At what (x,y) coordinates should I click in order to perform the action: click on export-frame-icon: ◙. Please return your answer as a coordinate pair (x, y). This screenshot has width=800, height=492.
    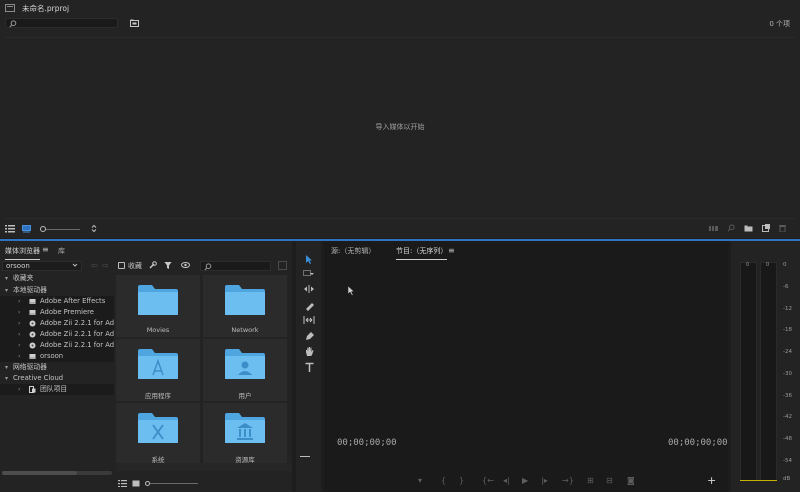
    Looking at the image, I should click on (631, 480).